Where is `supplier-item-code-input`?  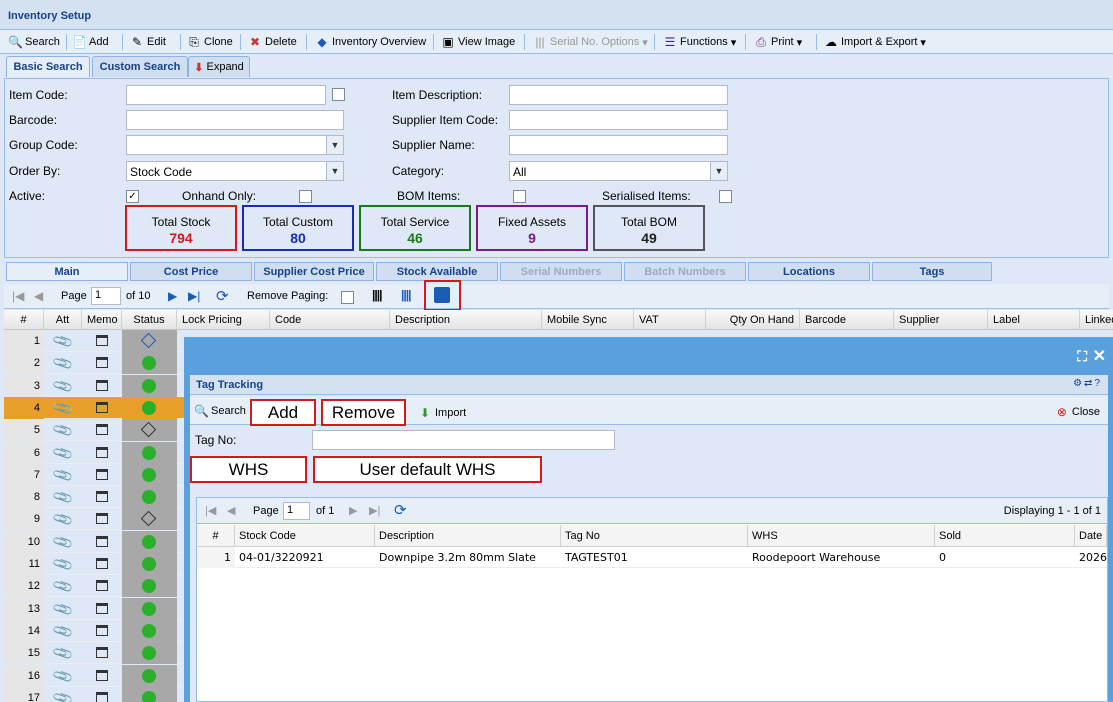
supplier-item-code-input is located at coordinates (618, 120).